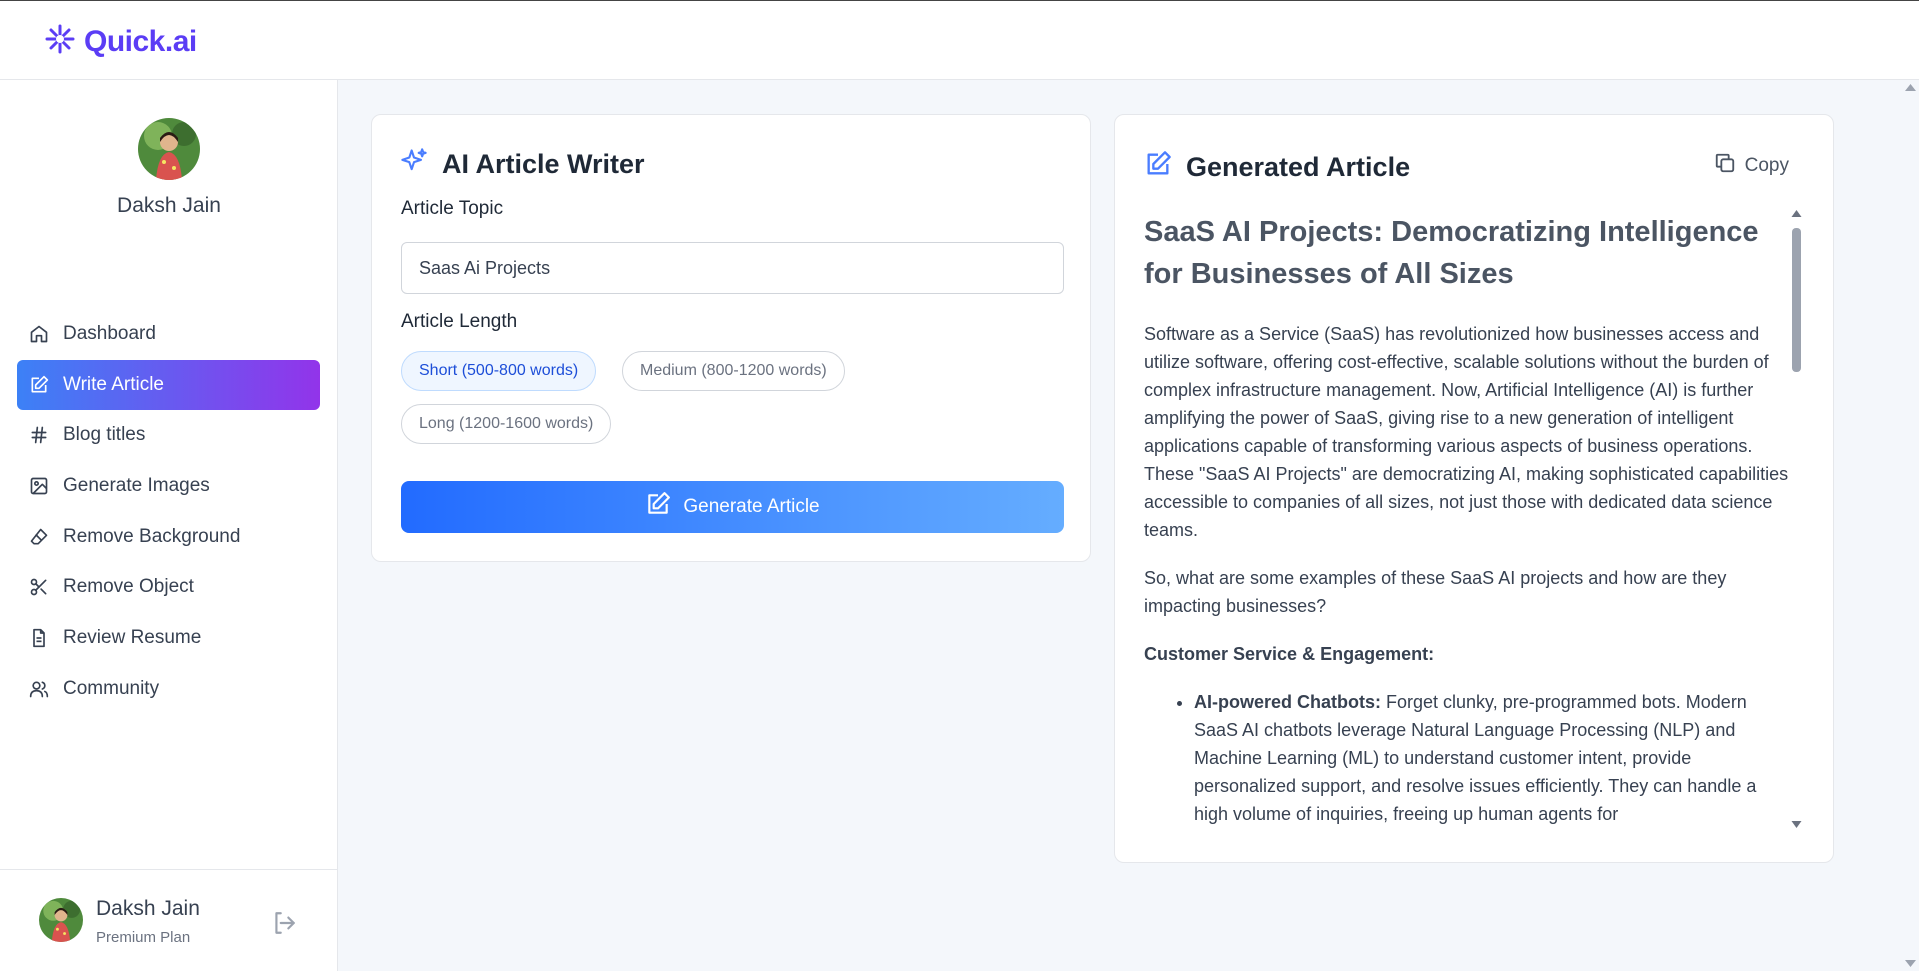 The image size is (1919, 971). Describe the element at coordinates (168, 334) in the screenshot. I see `sidebar-item-dashboard: Dashboard` at that location.